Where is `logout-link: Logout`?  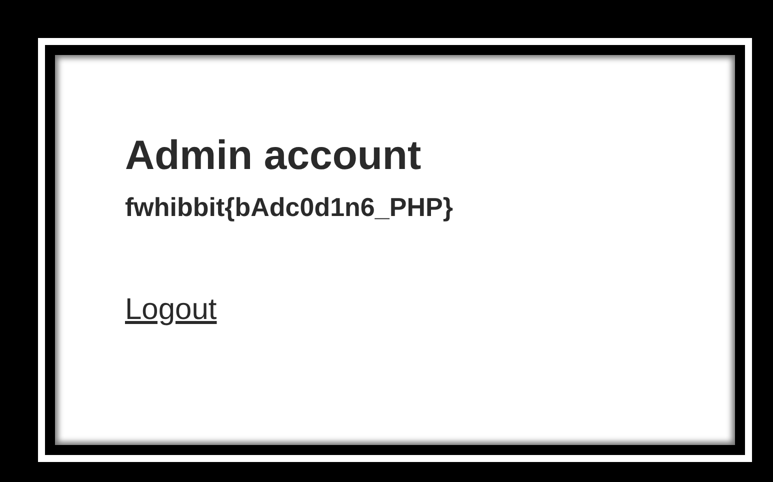 logout-link: Logout is located at coordinates (171, 309).